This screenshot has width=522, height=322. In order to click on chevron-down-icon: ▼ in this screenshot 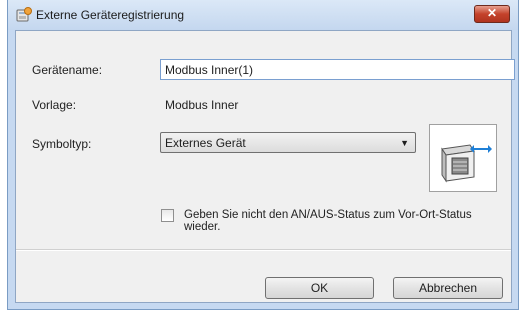, I will do `click(404, 143)`.